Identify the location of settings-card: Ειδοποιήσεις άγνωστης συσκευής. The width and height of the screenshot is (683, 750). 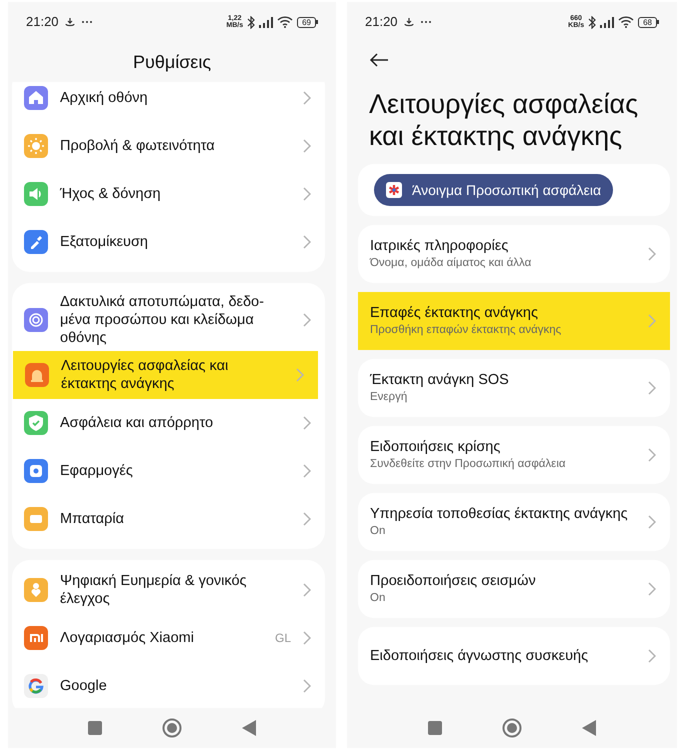
(514, 656).